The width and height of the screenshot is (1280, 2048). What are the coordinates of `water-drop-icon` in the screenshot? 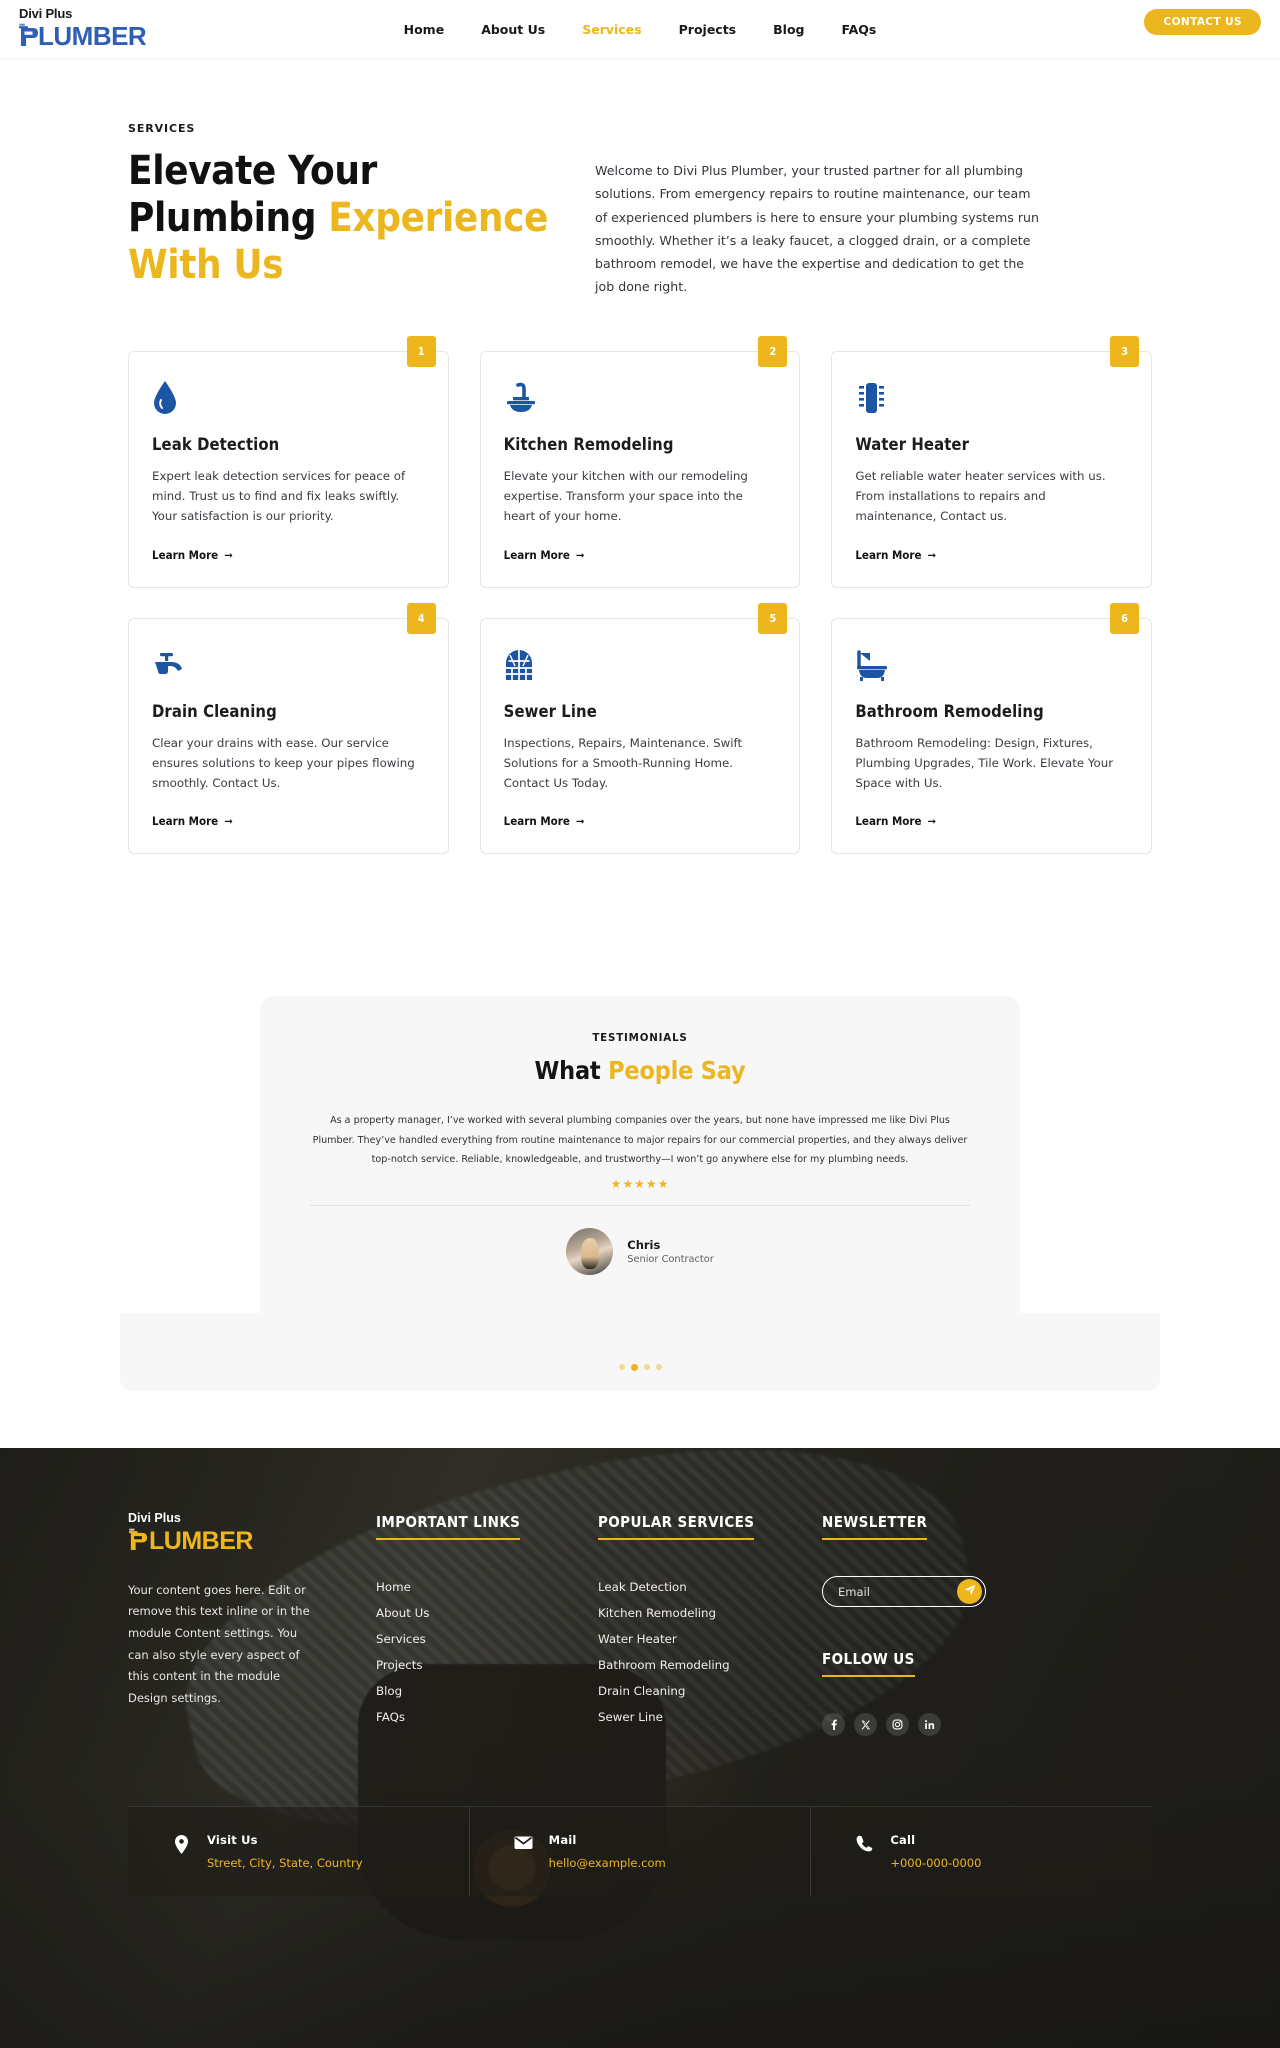 It's located at (288, 397).